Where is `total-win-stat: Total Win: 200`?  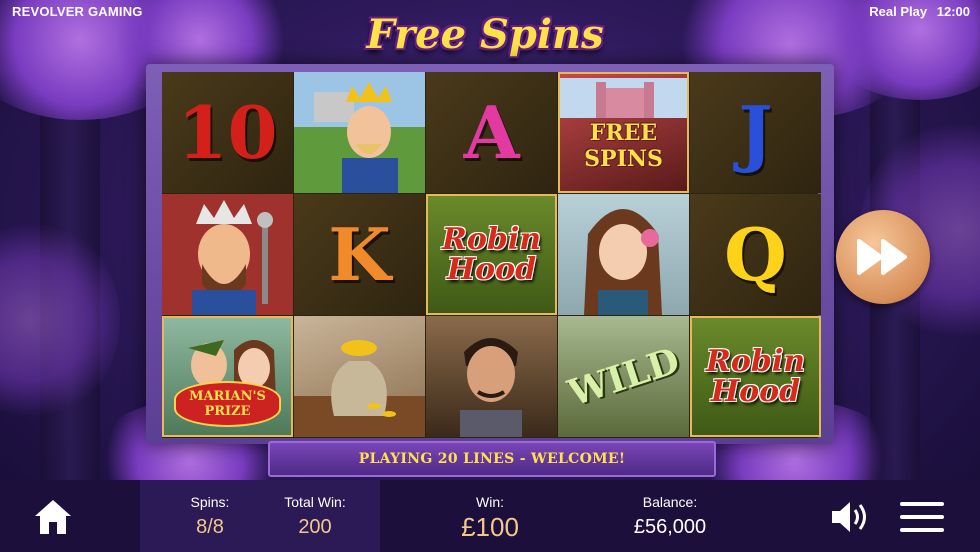 total-win-stat: Total Win: 200 is located at coordinates (315, 516).